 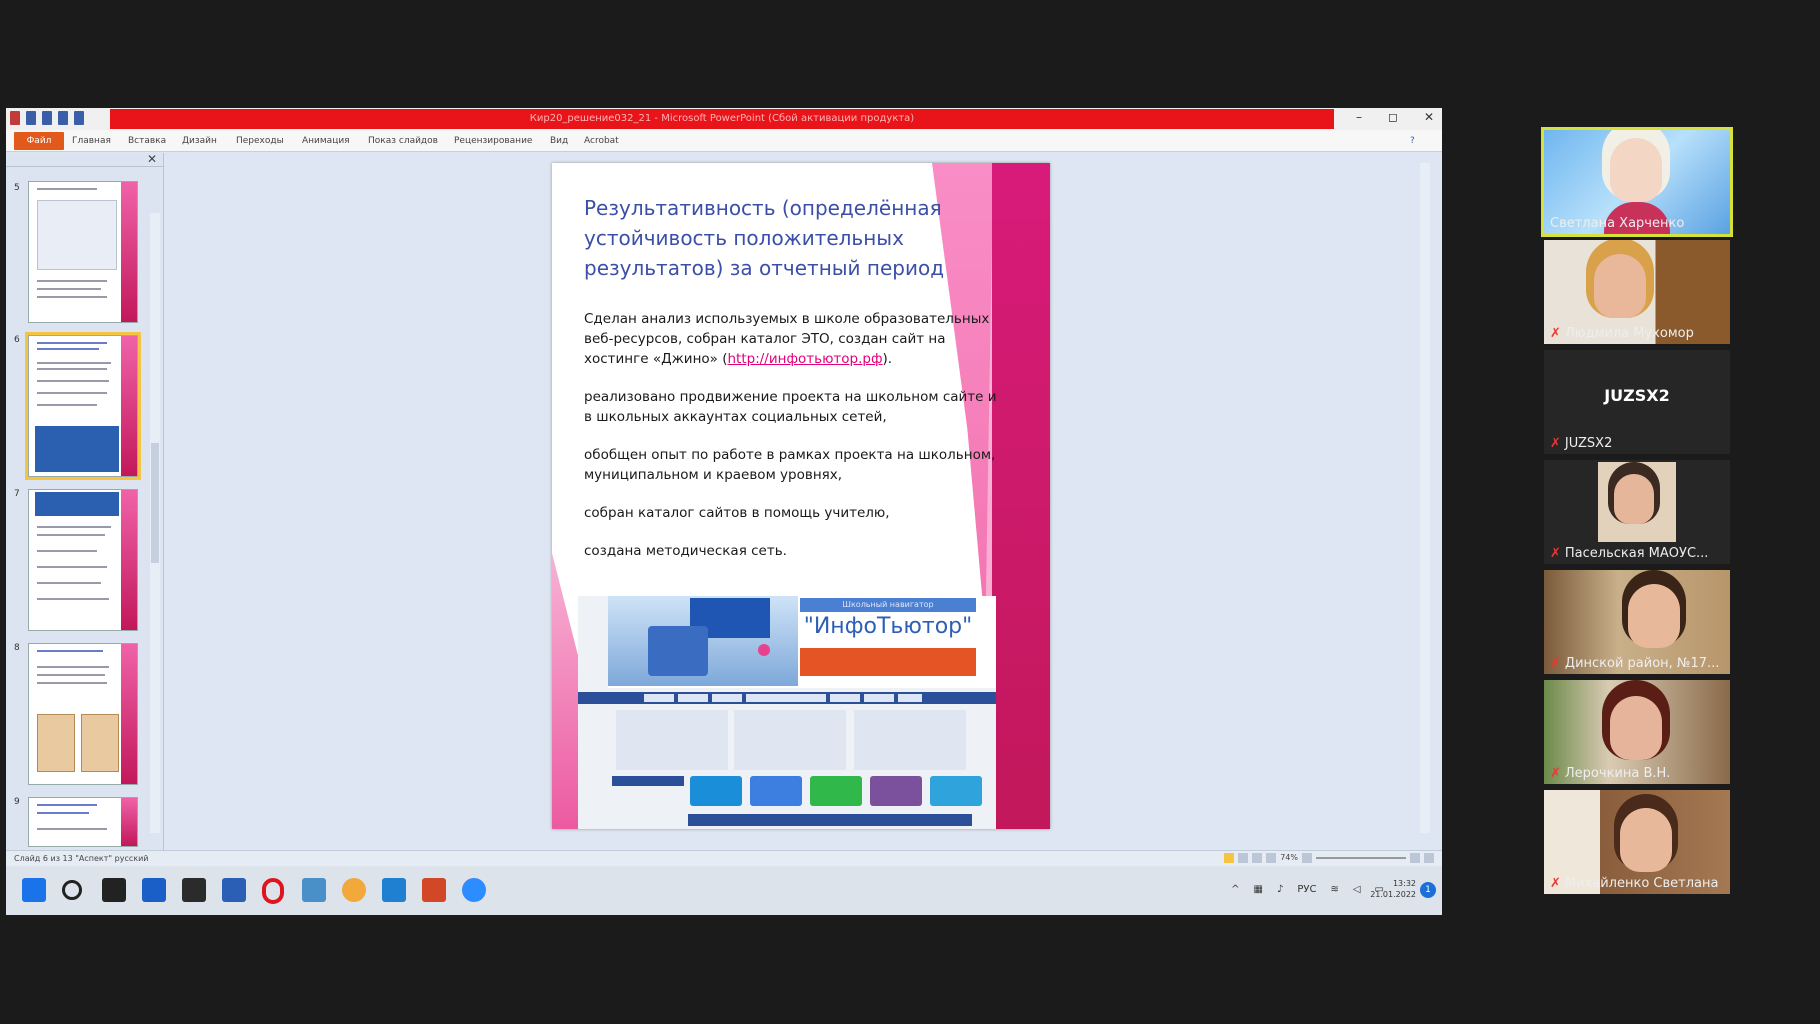 I want to click on clock: 13:32 21.01.2022, so click(x=1393, y=889).